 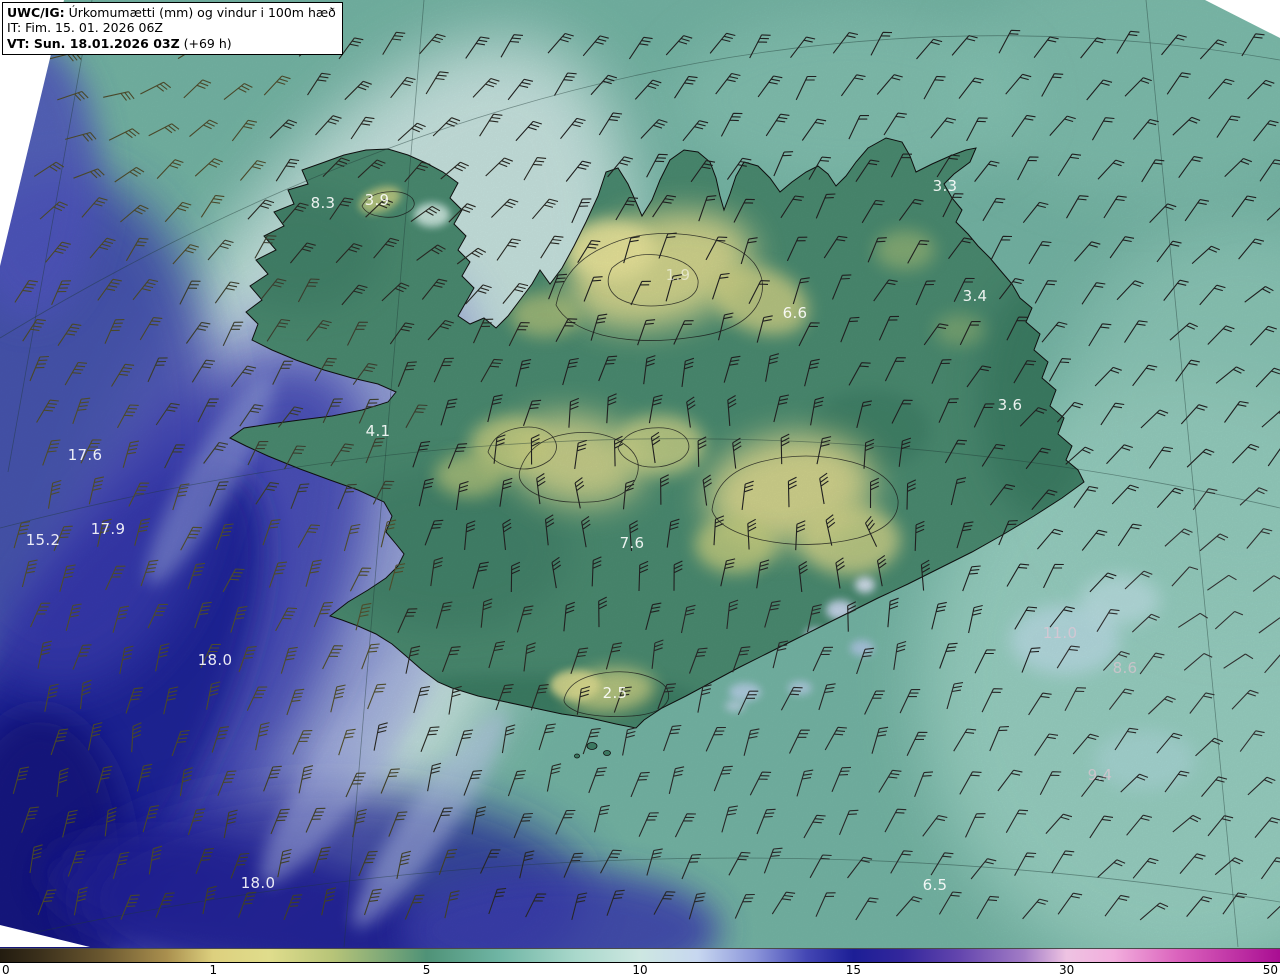 What do you see at coordinates (36, 12) in the screenshot?
I see `product-code: UWC/IG:` at bounding box center [36, 12].